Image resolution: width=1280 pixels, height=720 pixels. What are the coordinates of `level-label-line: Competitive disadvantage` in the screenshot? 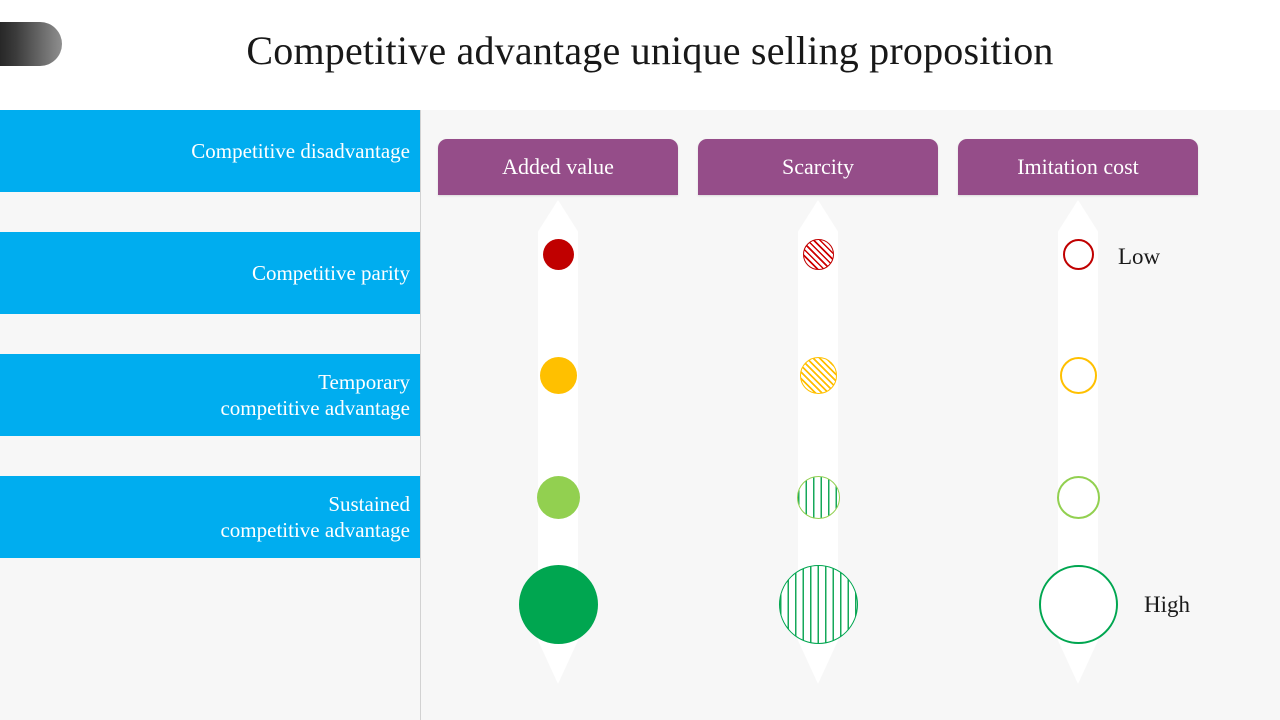 It's located at (300, 151).